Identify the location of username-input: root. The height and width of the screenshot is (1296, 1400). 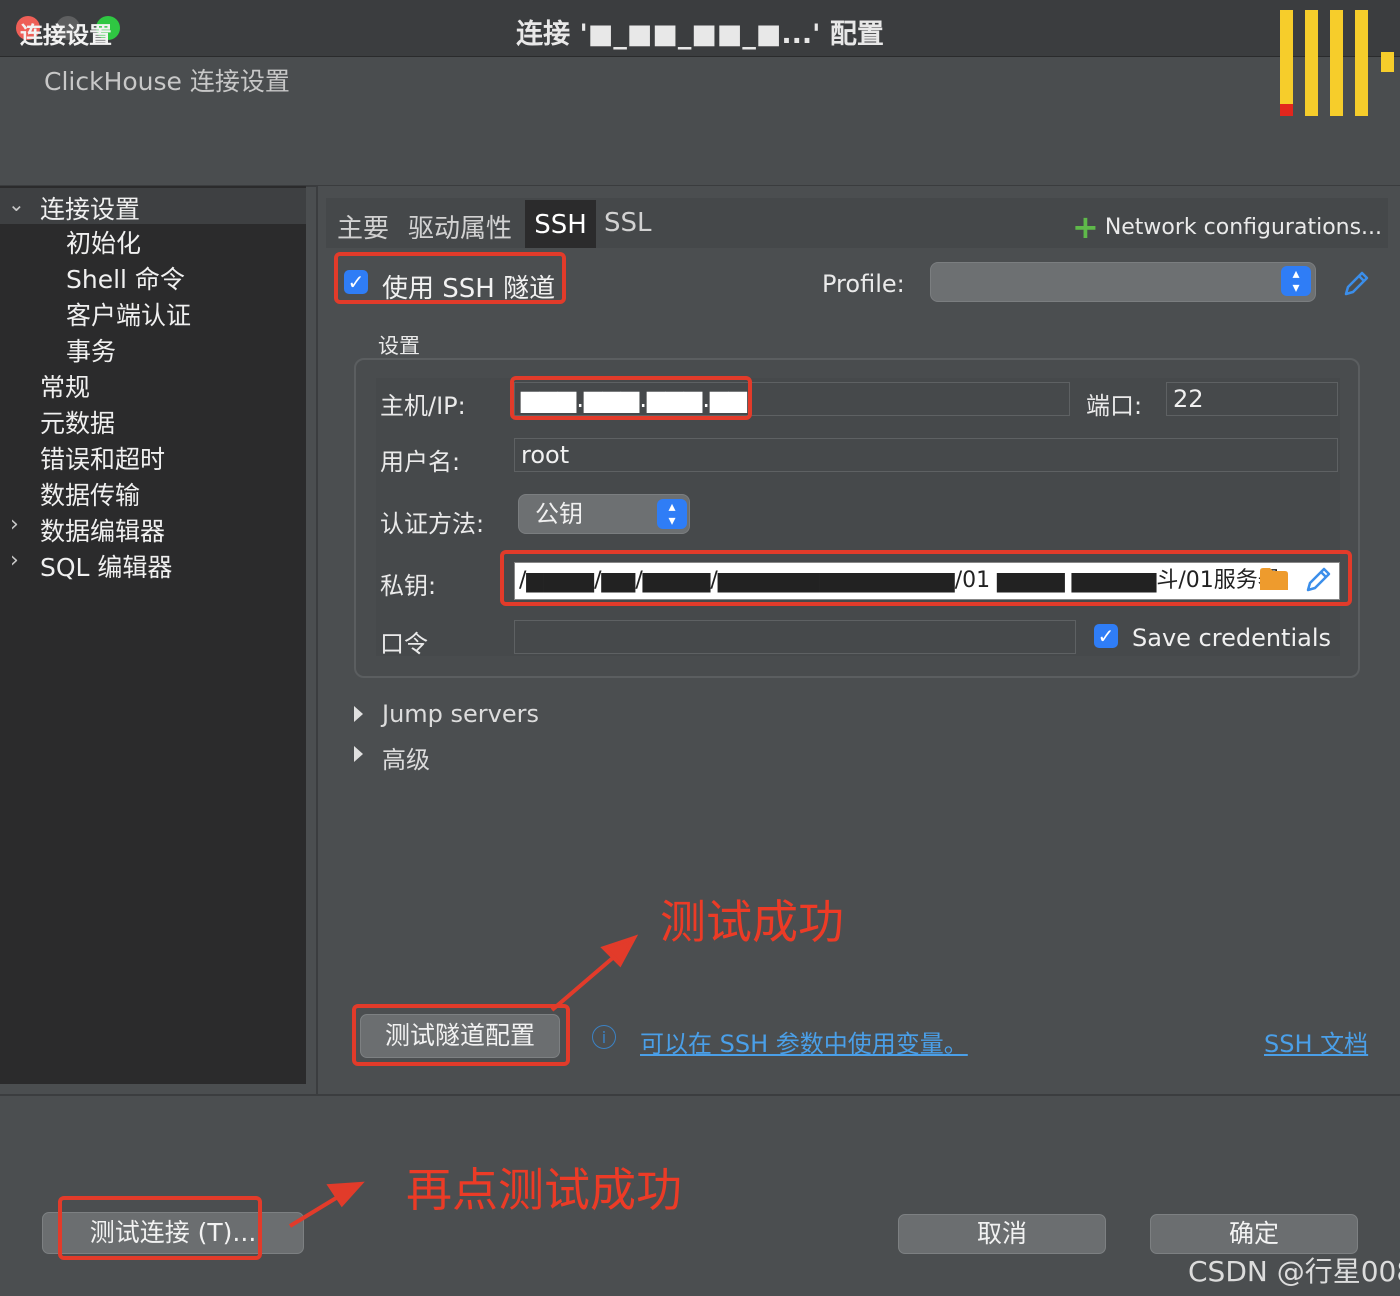
(926, 455).